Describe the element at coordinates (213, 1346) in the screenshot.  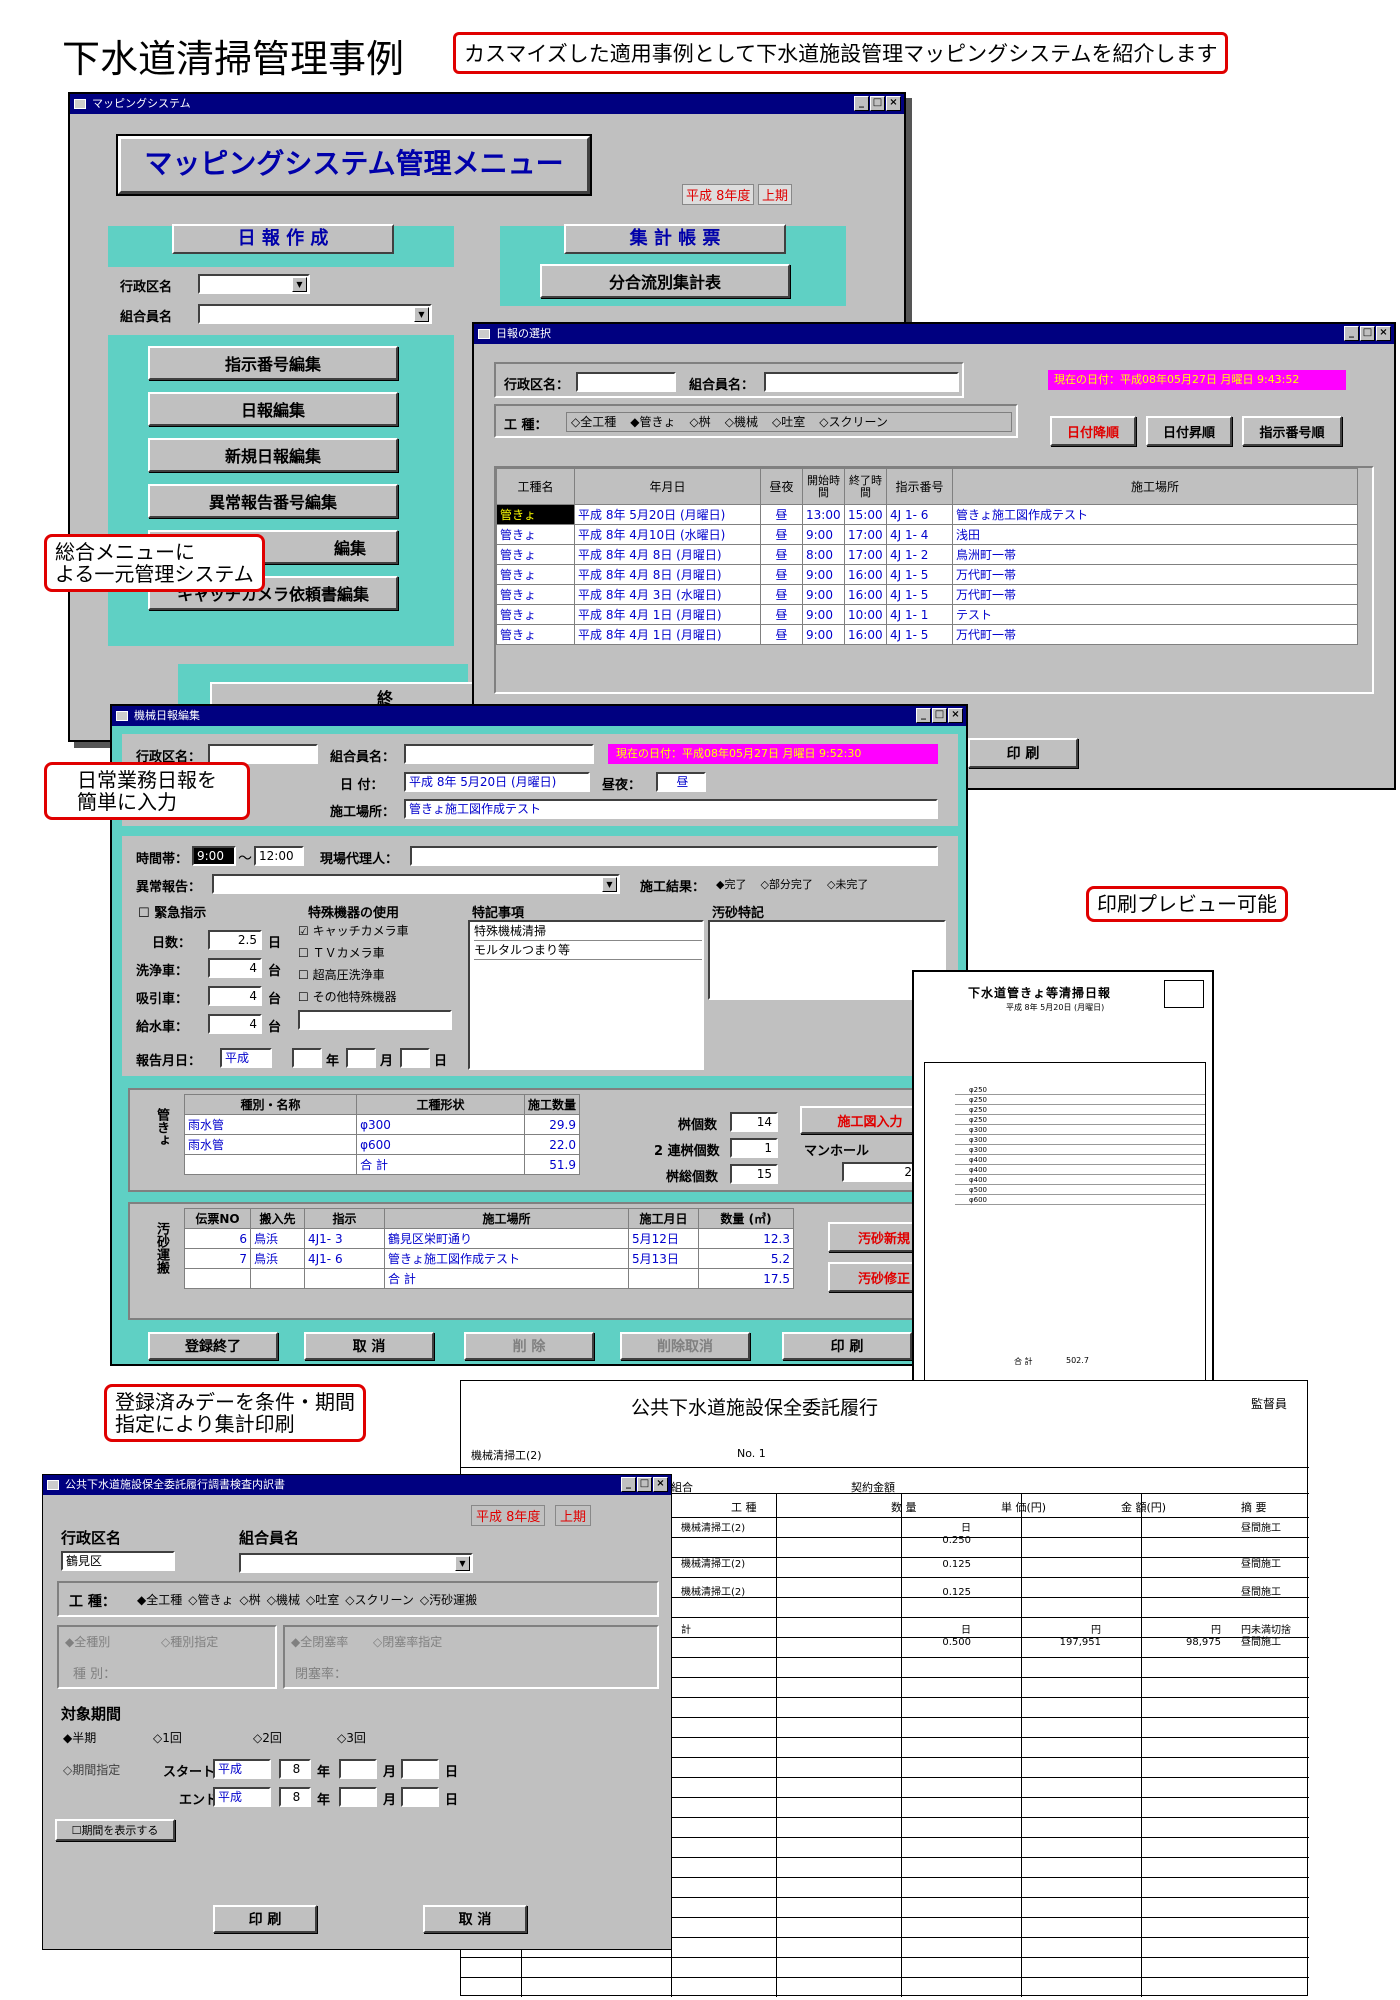
I see `register-end-button: 登録終了` at that location.